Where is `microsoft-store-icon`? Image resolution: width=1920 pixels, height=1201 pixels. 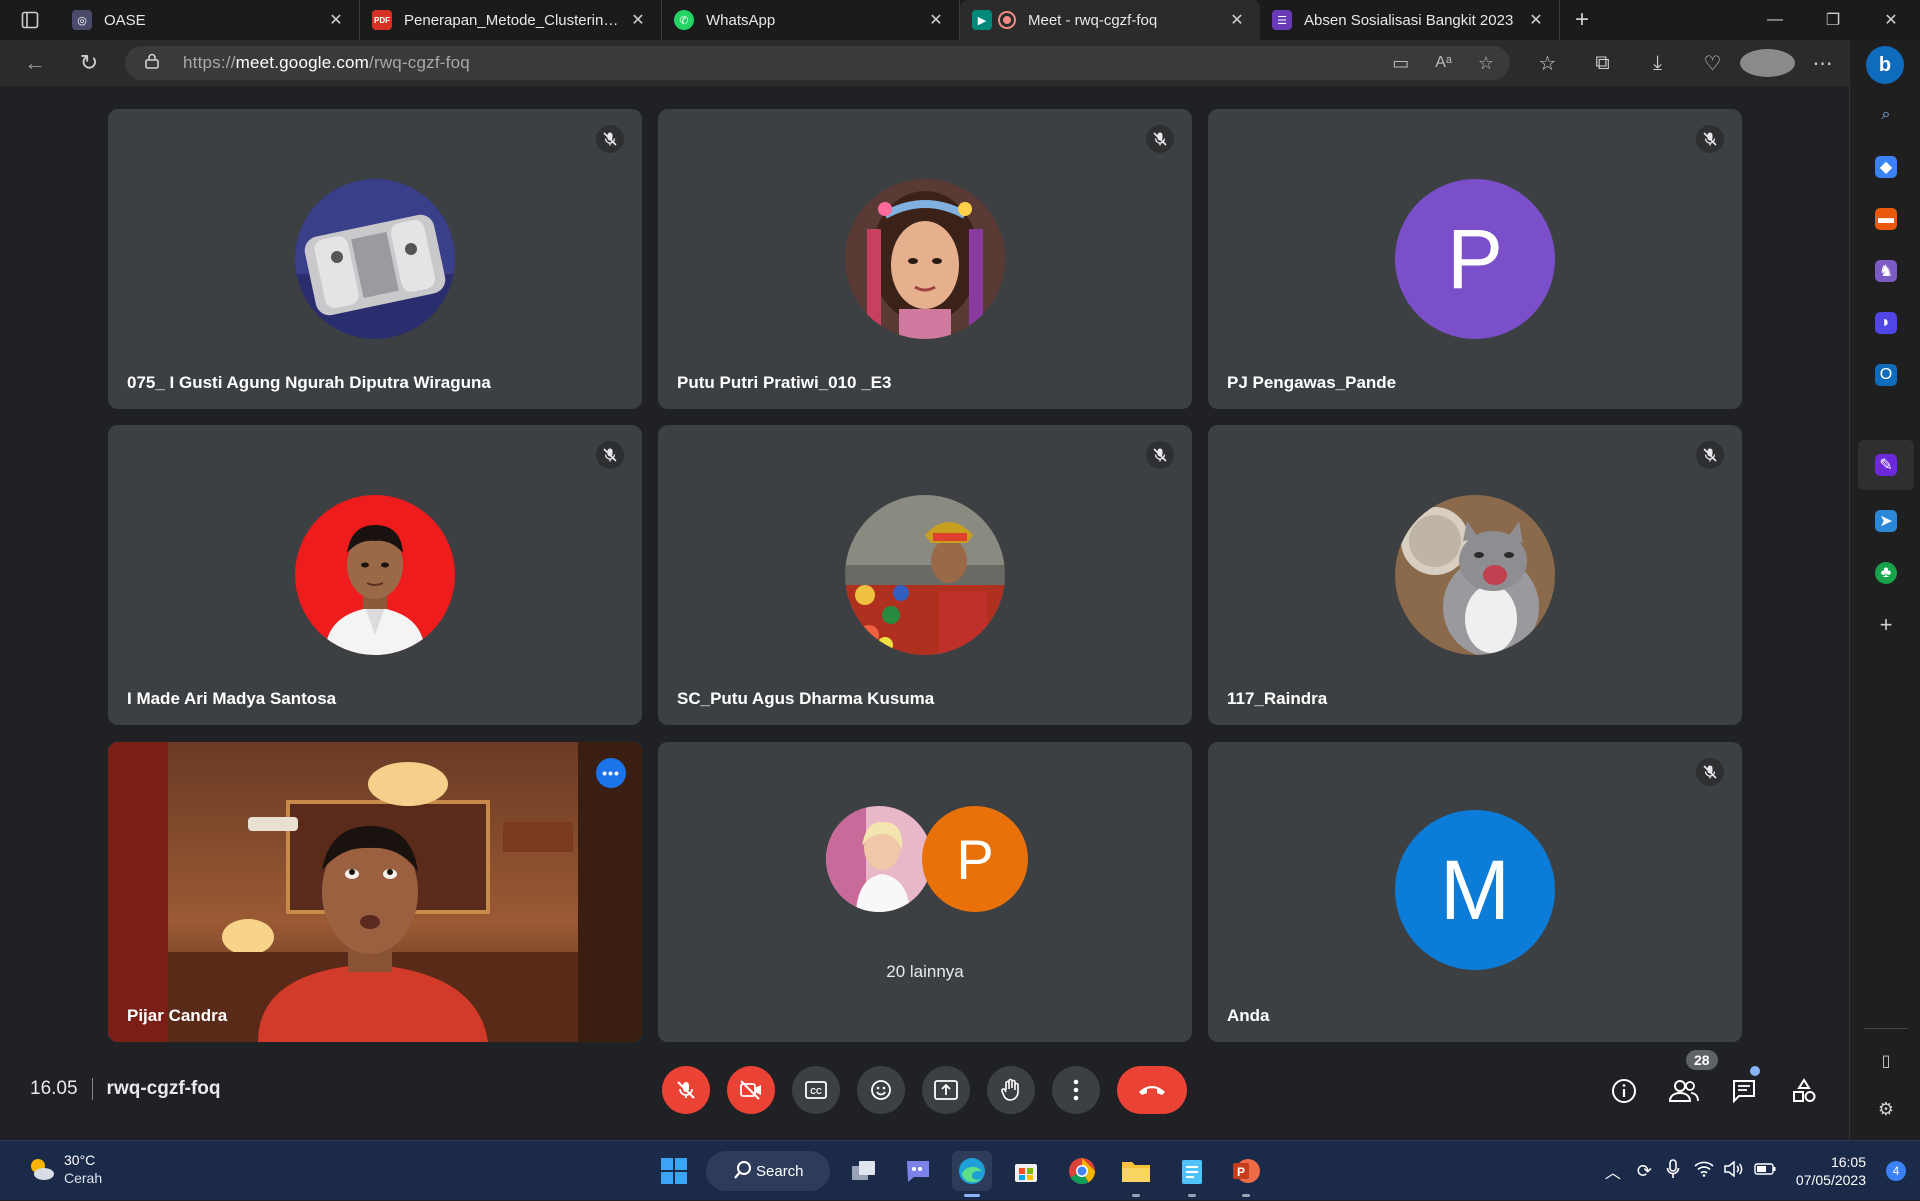 microsoft-store-icon is located at coordinates (1026, 1171).